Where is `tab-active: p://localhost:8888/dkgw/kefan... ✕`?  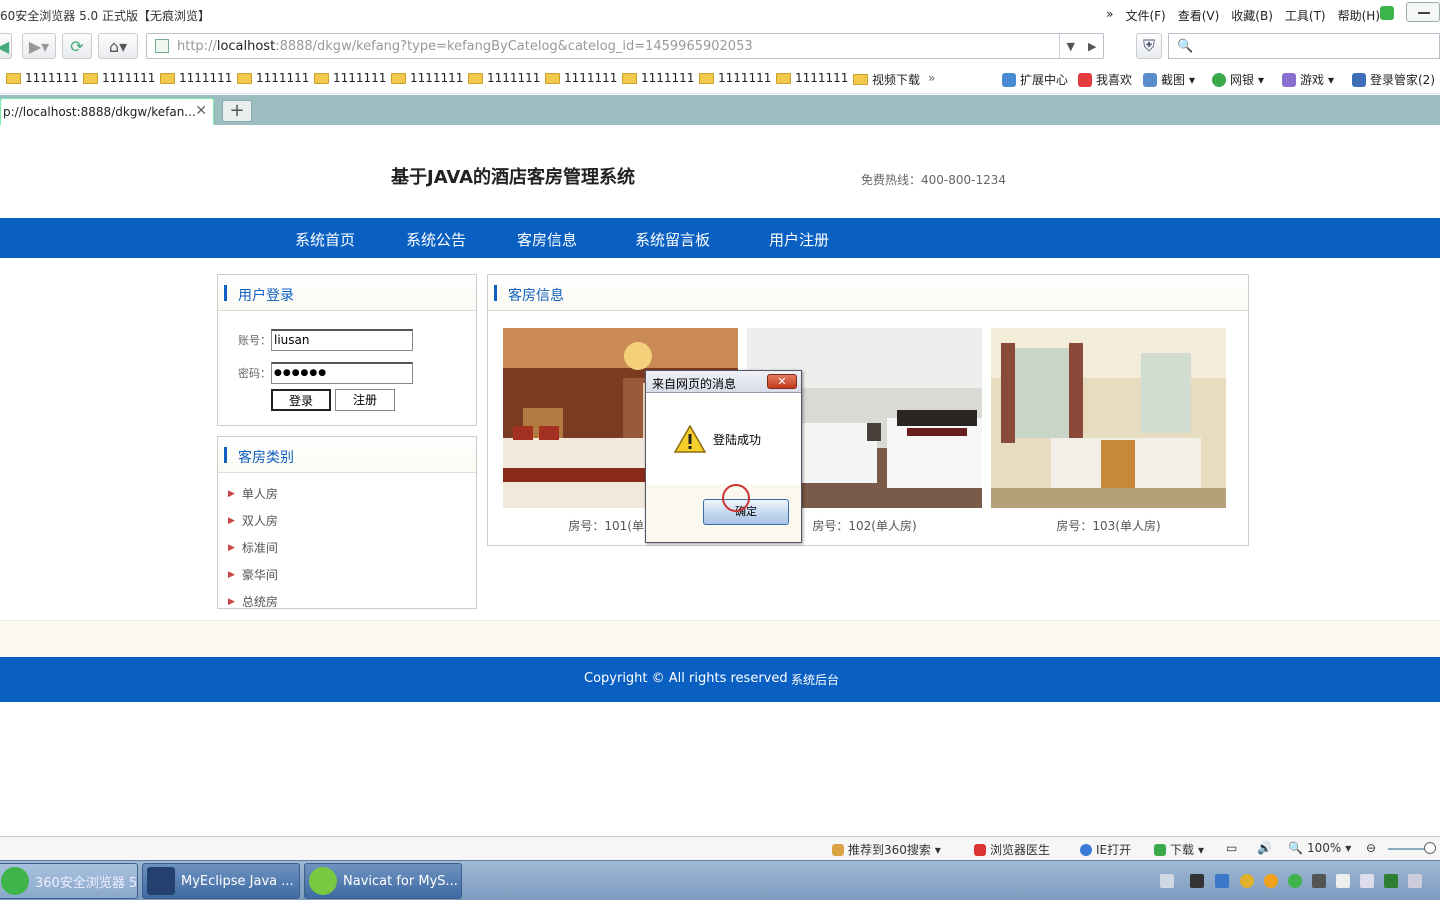
tab-active: p://localhost:8888/dkgw/kefan... ✕ is located at coordinates (107, 111).